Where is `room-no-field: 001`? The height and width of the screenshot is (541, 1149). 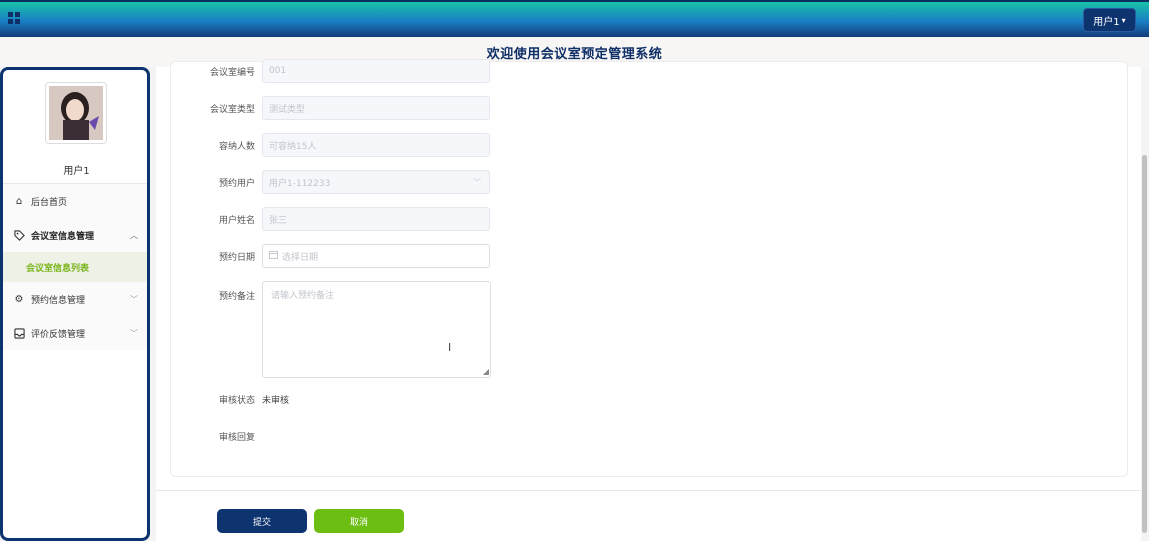 room-no-field: 001 is located at coordinates (376, 71).